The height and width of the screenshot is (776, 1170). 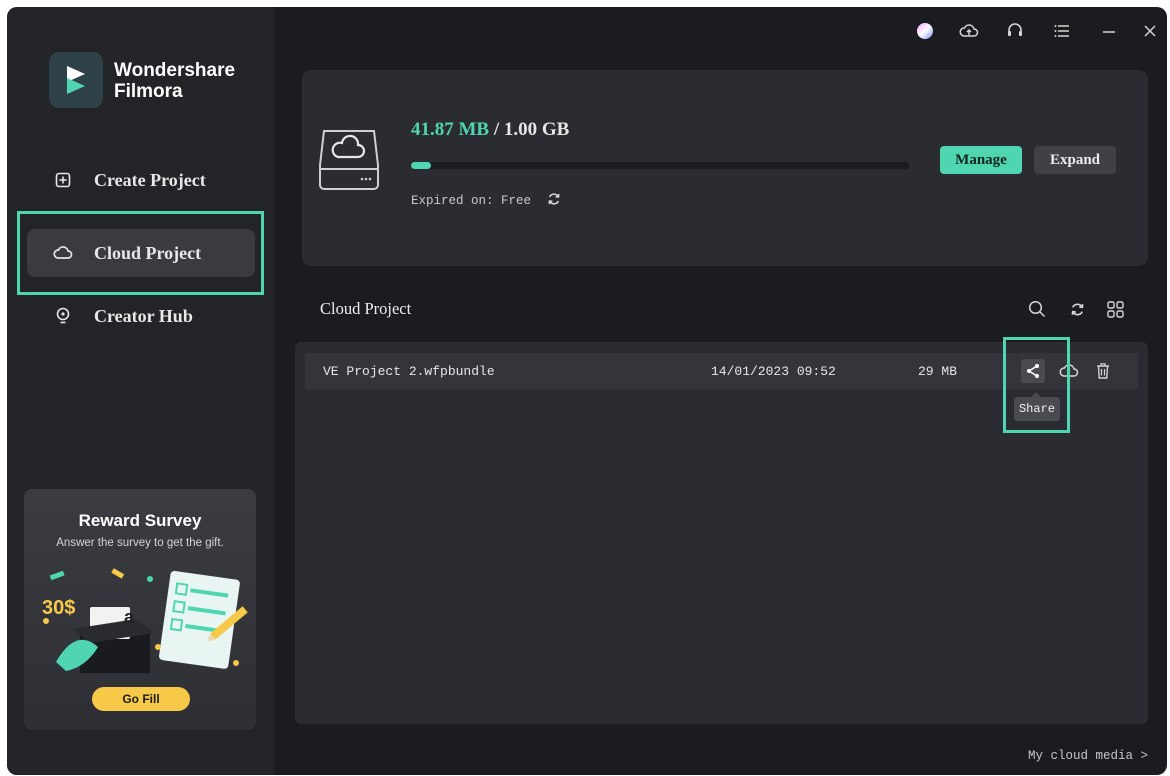 What do you see at coordinates (450, 129) in the screenshot?
I see `storage-used: 41.87 MB` at bounding box center [450, 129].